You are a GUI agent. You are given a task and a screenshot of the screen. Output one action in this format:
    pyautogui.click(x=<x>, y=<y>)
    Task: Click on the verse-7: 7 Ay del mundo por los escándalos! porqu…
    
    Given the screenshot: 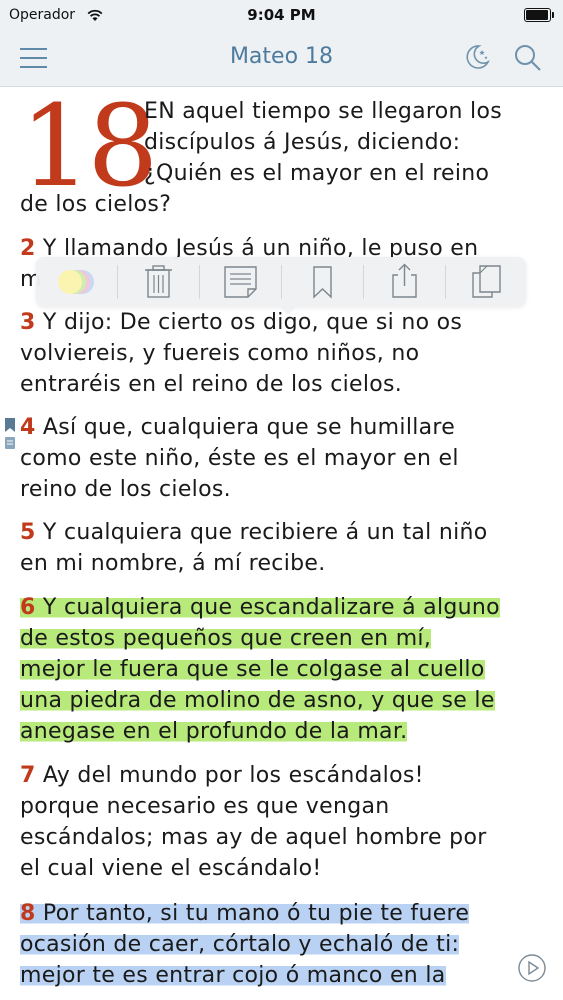 What is the action you would take?
    pyautogui.click(x=282, y=822)
    